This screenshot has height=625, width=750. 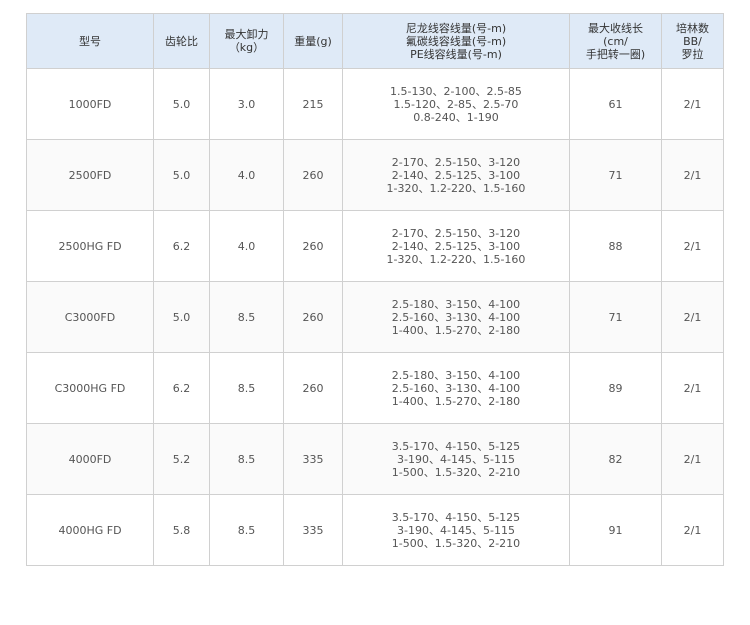 What do you see at coordinates (90, 459) in the screenshot?
I see `cell-model: 4000FD` at bounding box center [90, 459].